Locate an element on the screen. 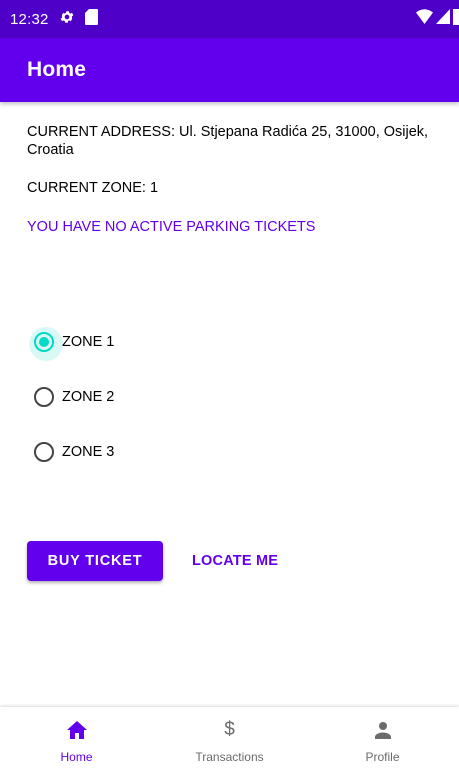 This screenshot has width=459, height=771. battery-icon is located at coordinates (456, 19).